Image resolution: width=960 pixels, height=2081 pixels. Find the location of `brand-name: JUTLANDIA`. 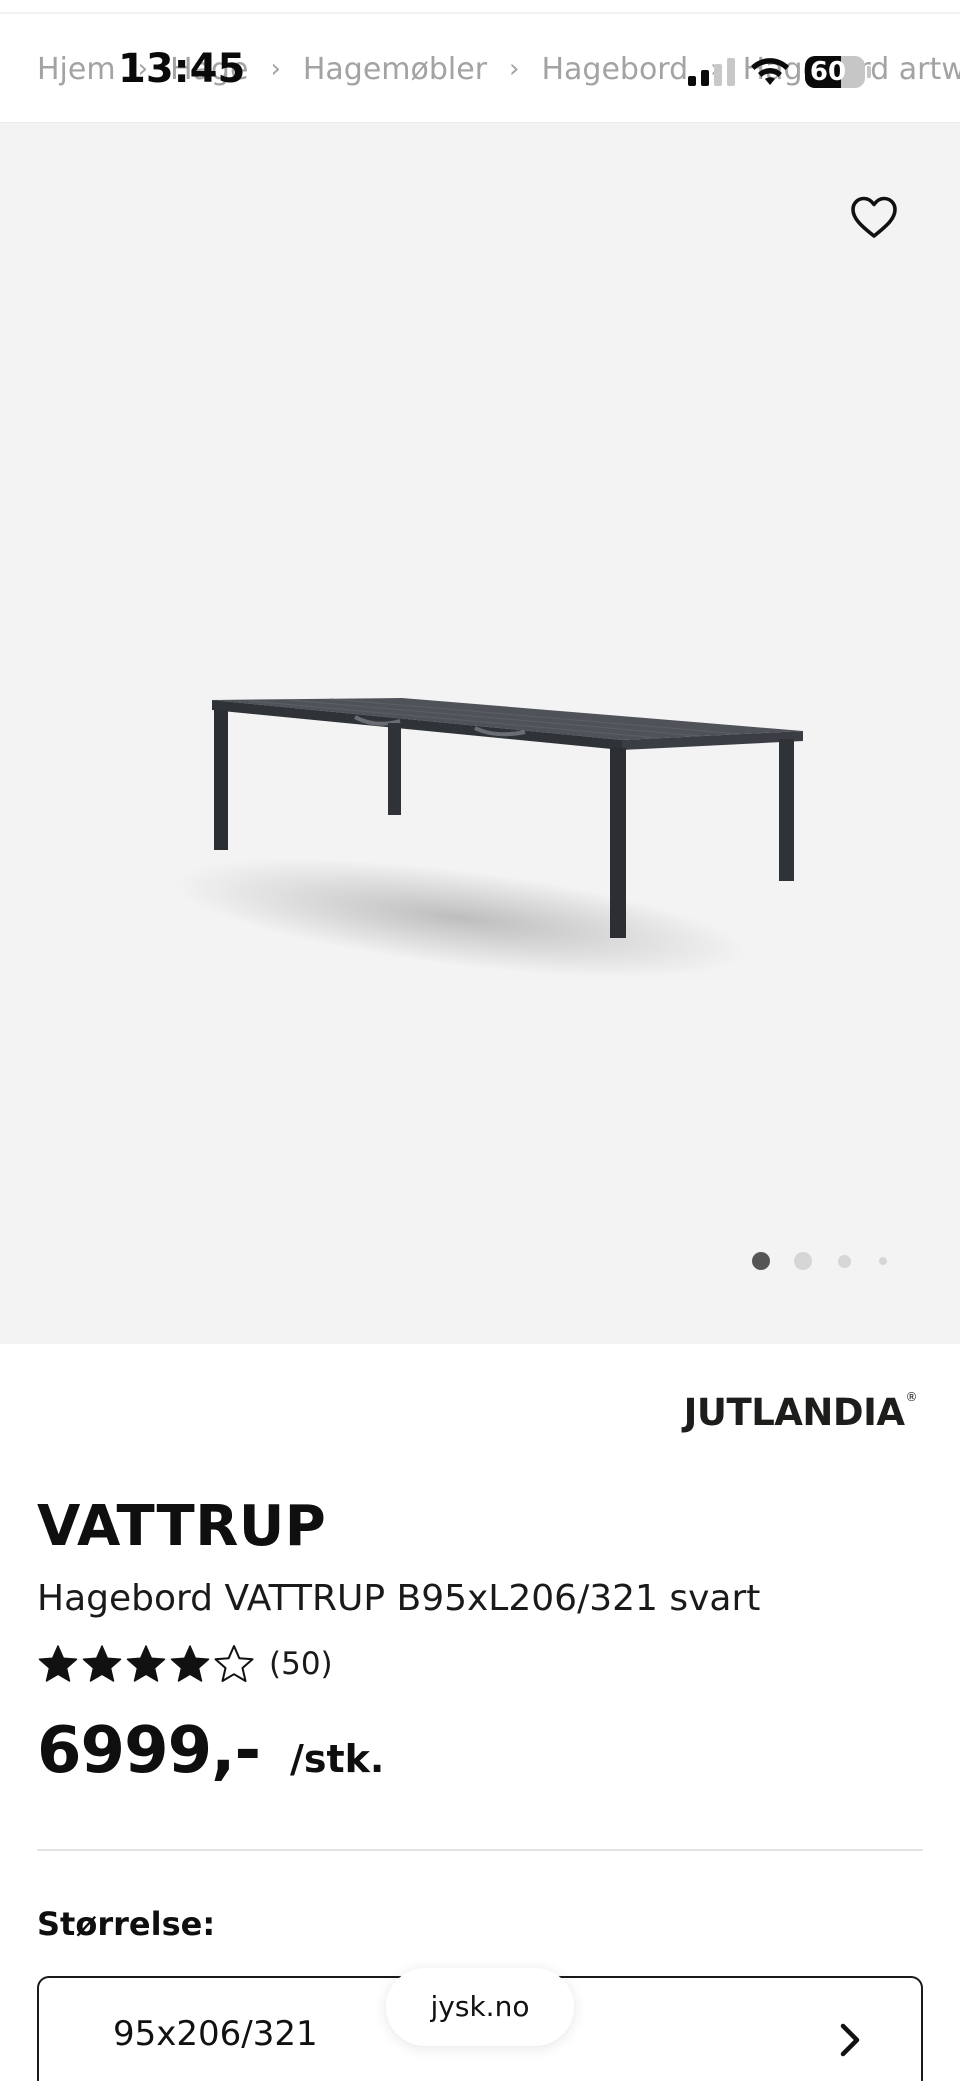

brand-name: JUTLANDIA is located at coordinates (794, 1412).